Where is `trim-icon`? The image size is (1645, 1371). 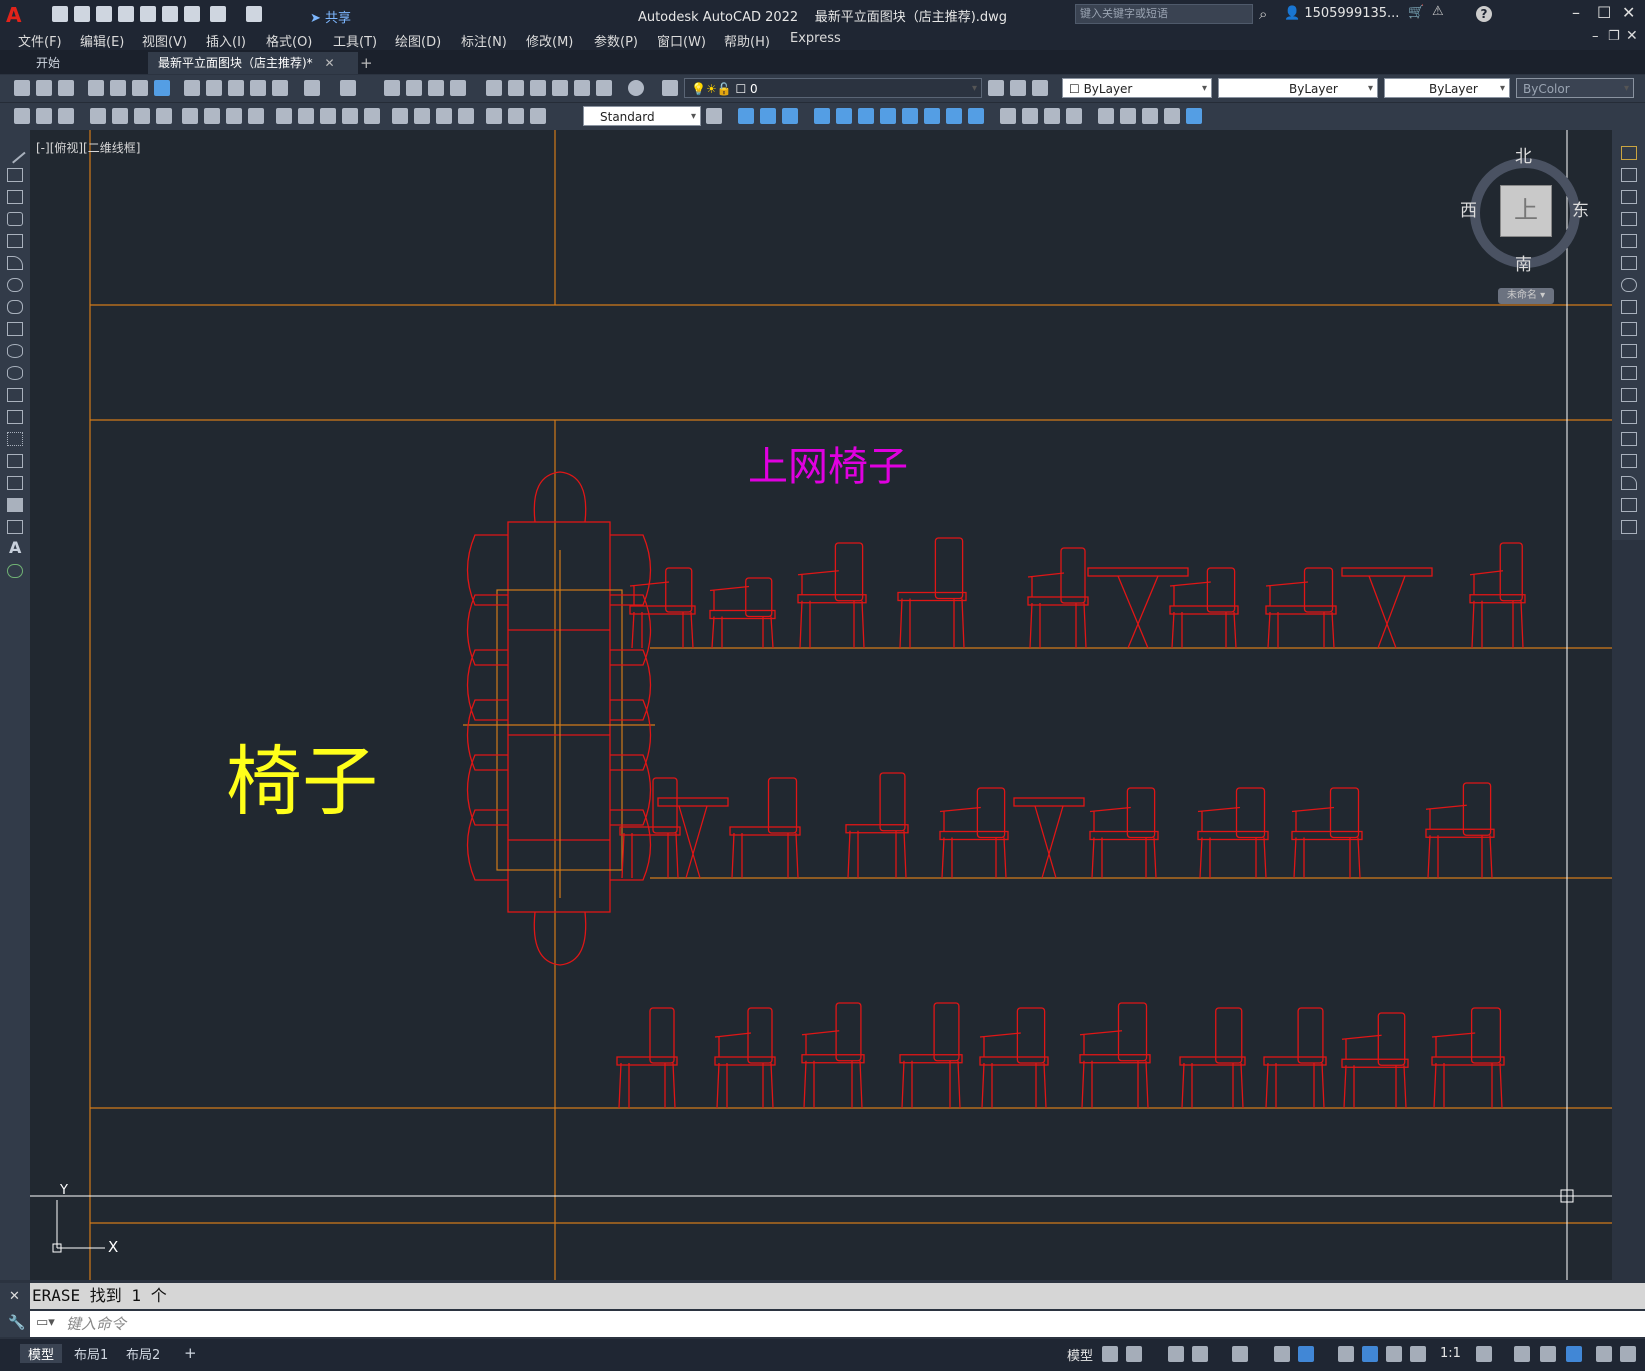
trim-icon is located at coordinates (1629, 351).